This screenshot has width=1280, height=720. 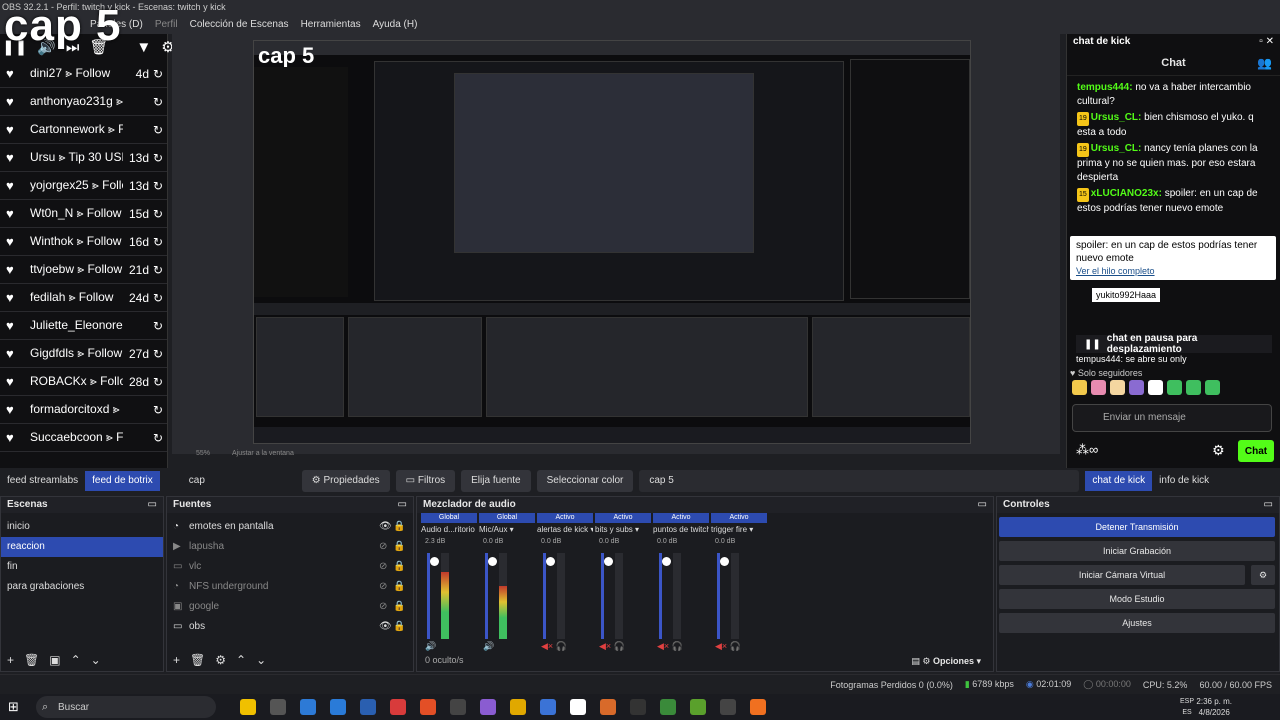 I want to click on chat-username: tempus444:, so click(x=1105, y=87).